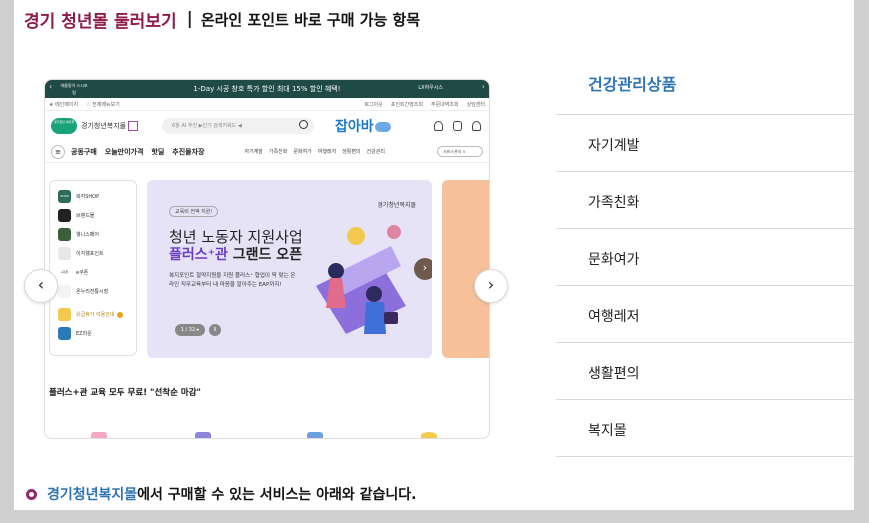 This screenshot has width=869, height=523. I want to click on service-select: 서비스관리 ∨, so click(460, 151).